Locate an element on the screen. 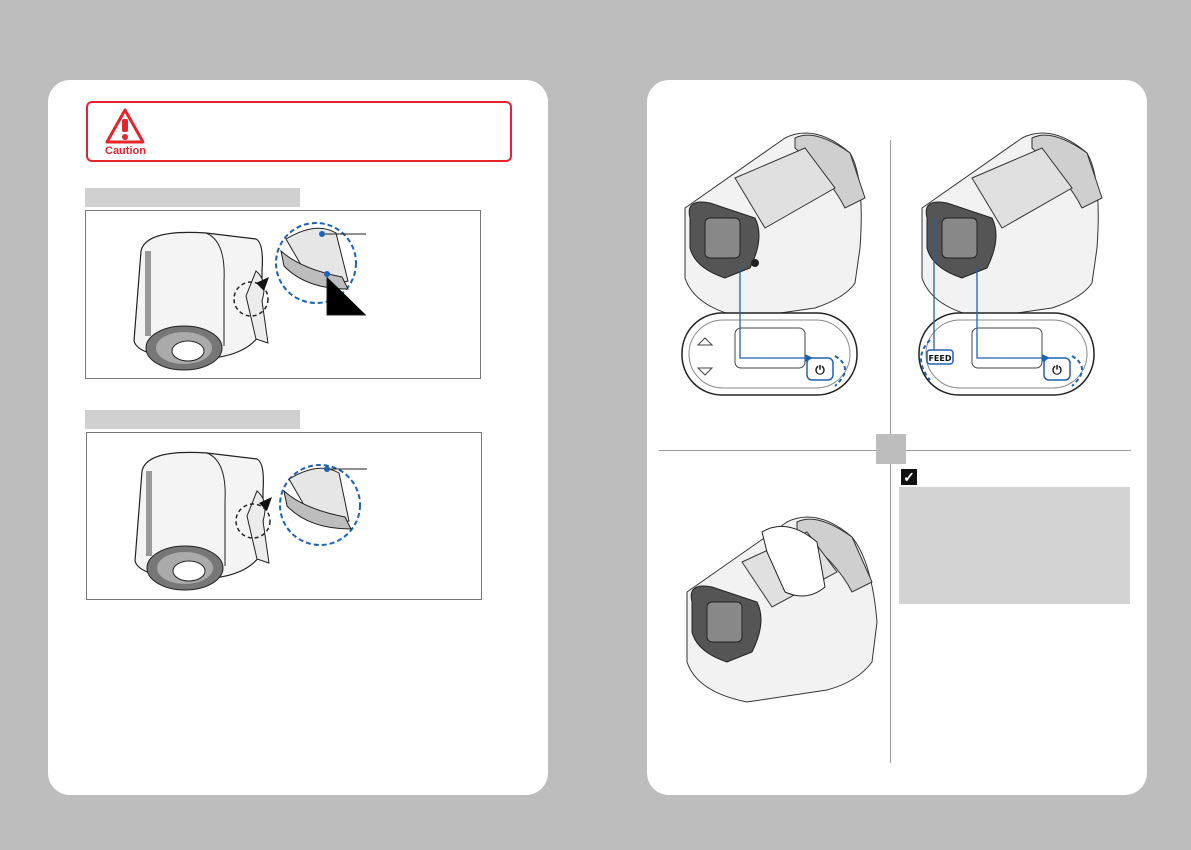 This screenshot has width=1191, height=850. printer-feed-power-illustration: FEED ⏻ is located at coordinates (1010, 264).